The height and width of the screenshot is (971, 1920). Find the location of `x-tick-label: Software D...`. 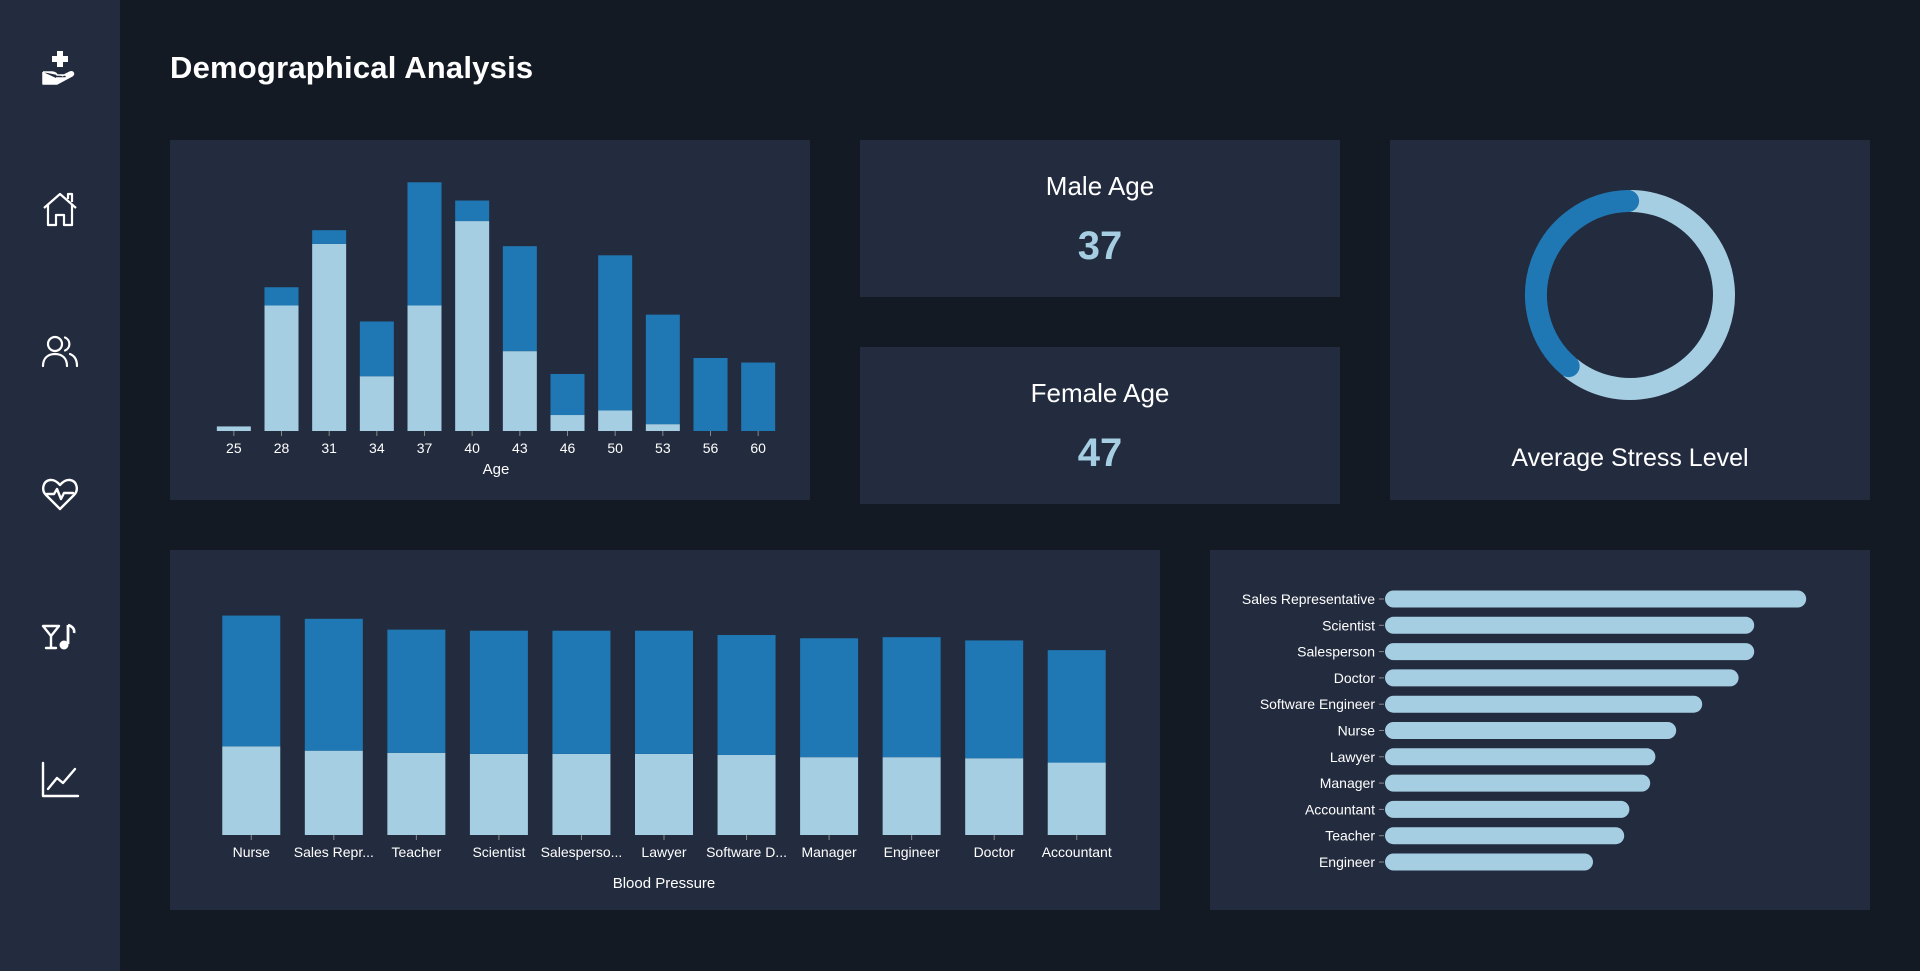

x-tick-label: Software D... is located at coordinates (746, 852).